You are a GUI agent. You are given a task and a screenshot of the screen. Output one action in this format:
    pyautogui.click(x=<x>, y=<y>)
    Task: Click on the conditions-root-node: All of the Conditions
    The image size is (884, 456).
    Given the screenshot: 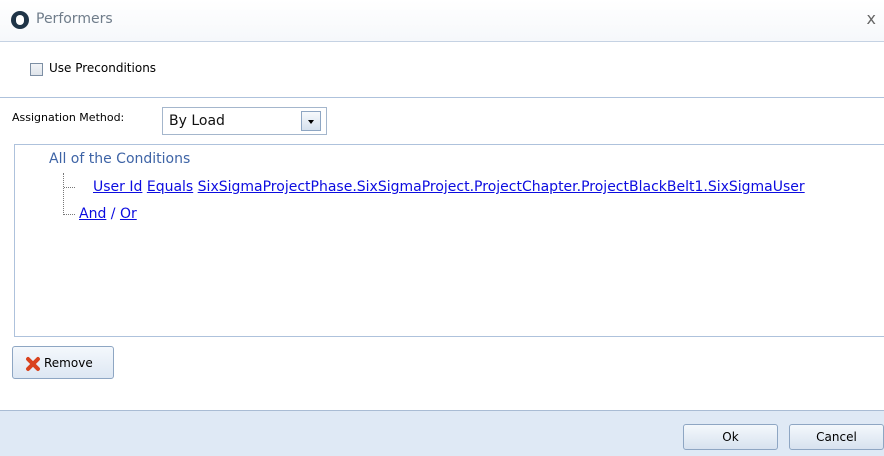 What is the action you would take?
    pyautogui.click(x=119, y=159)
    